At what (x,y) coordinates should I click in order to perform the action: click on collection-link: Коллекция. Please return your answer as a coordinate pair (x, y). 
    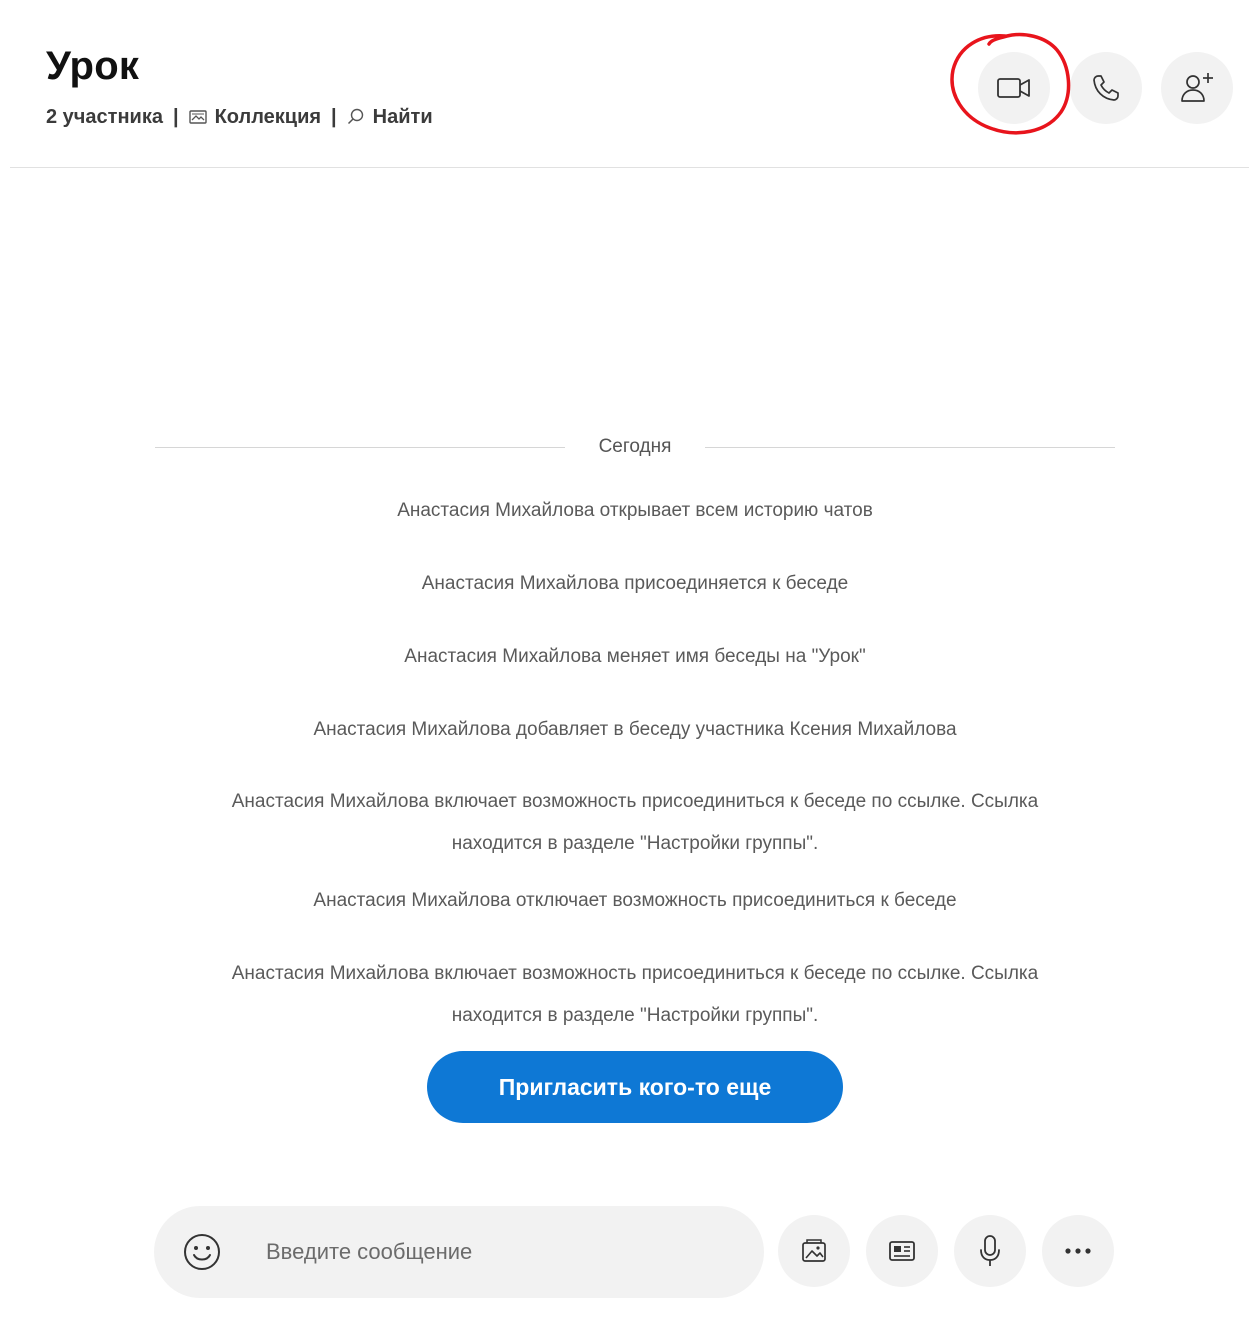
    Looking at the image, I should click on (255, 117).